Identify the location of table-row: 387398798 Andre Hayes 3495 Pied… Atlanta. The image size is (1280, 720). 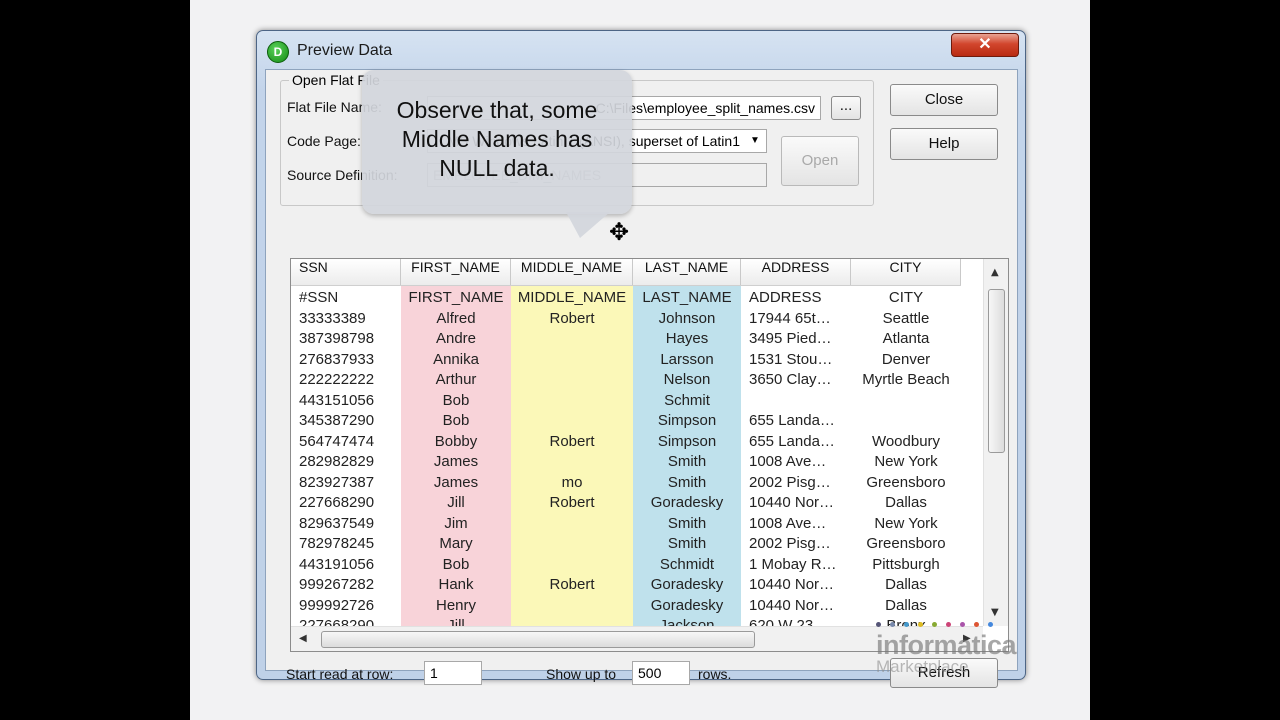
(626, 339).